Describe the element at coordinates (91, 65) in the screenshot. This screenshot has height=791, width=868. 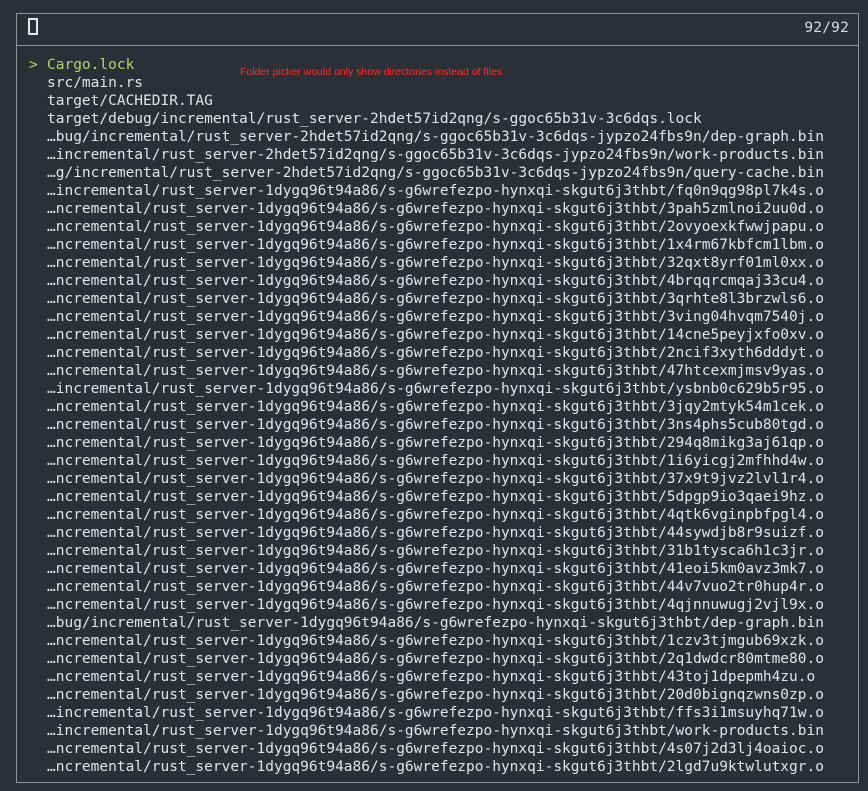
I see `file-path: Cargo.lock` at that location.